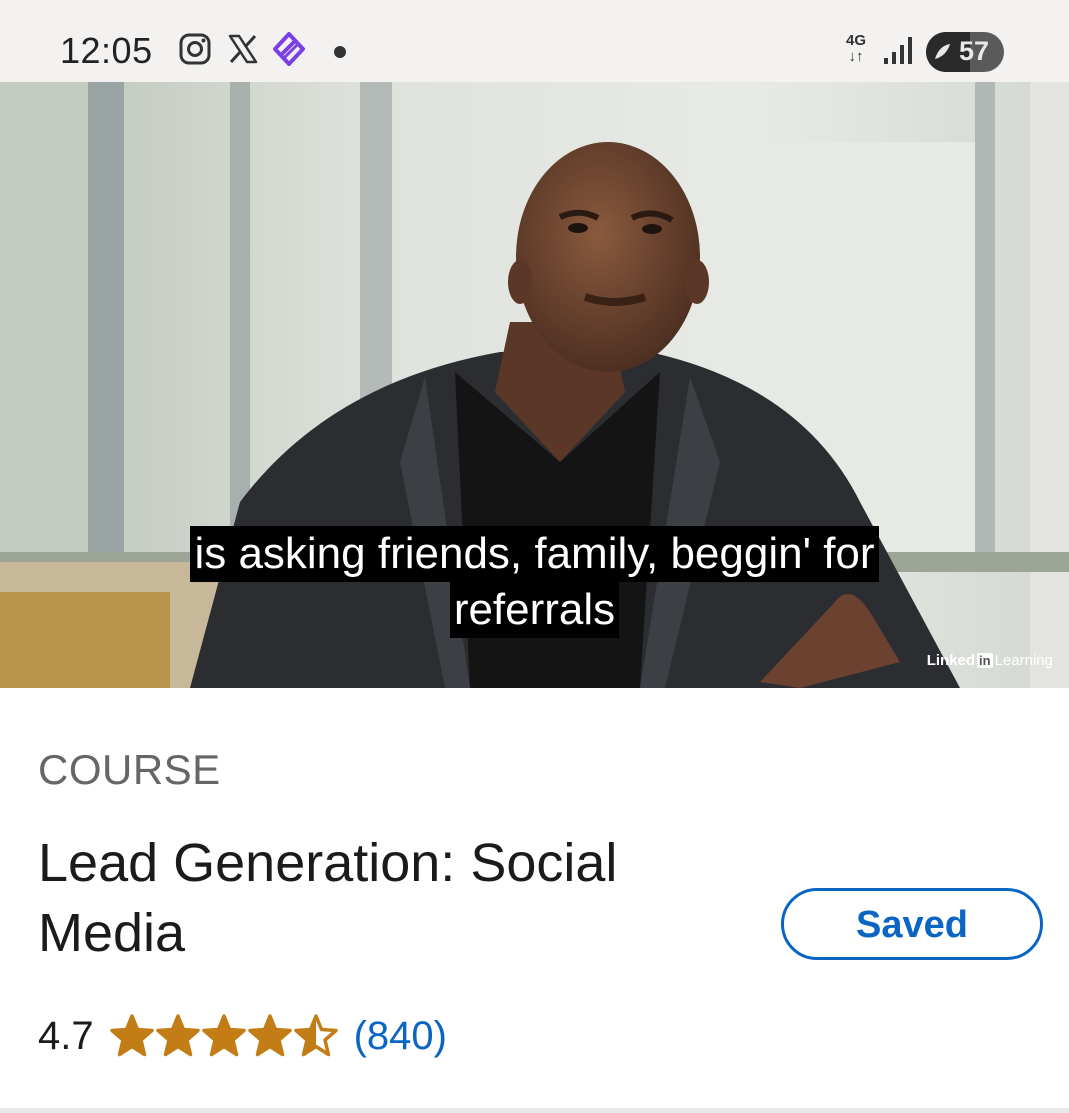 The width and height of the screenshot is (1069, 1113). I want to click on course-title: Lead Generation: Social Media, so click(328, 898).